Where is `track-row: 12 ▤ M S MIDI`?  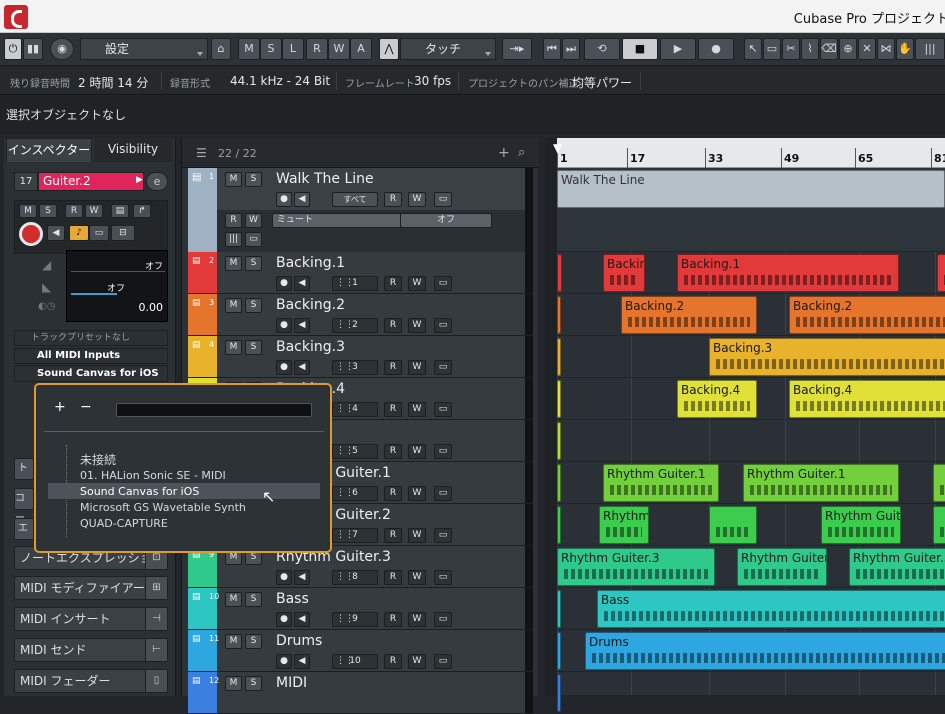
track-row: 12 ▤ M S MIDI is located at coordinates (360, 693).